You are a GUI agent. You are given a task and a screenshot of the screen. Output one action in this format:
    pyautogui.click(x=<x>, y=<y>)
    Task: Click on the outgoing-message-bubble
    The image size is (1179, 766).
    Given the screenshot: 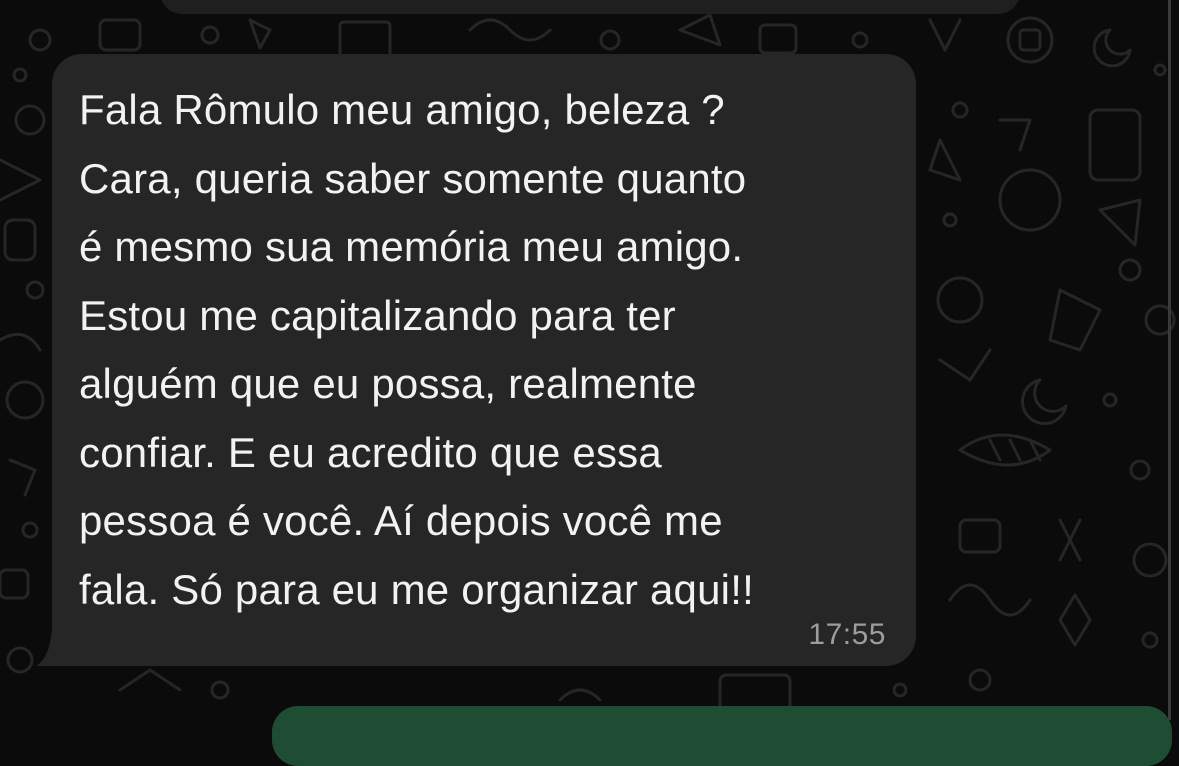 What is the action you would take?
    pyautogui.click(x=722, y=736)
    